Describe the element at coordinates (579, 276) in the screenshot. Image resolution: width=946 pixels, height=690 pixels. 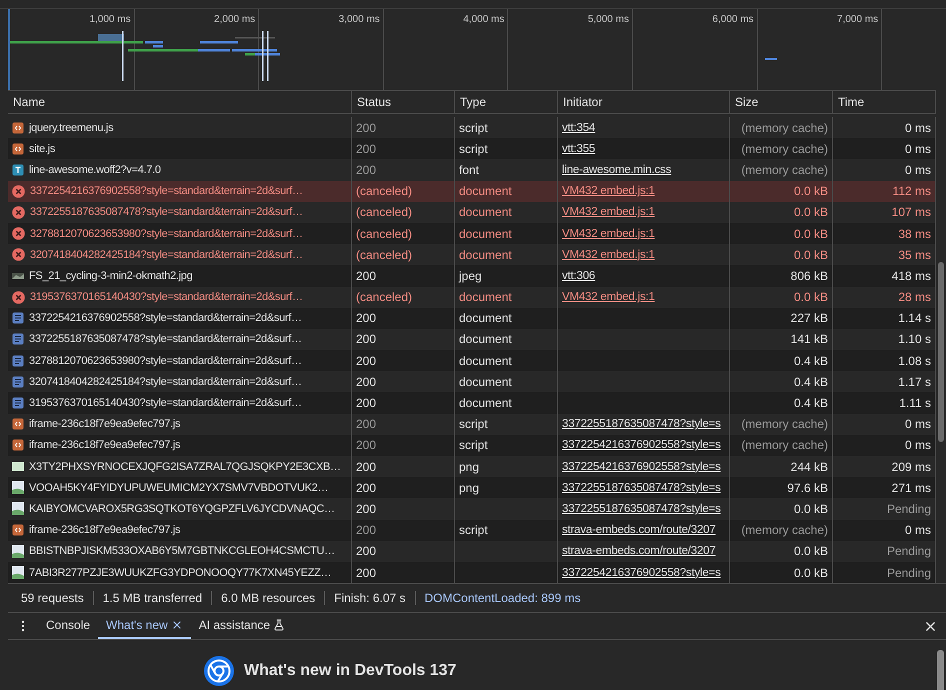
I see `initiator-link: vtt:306` at that location.